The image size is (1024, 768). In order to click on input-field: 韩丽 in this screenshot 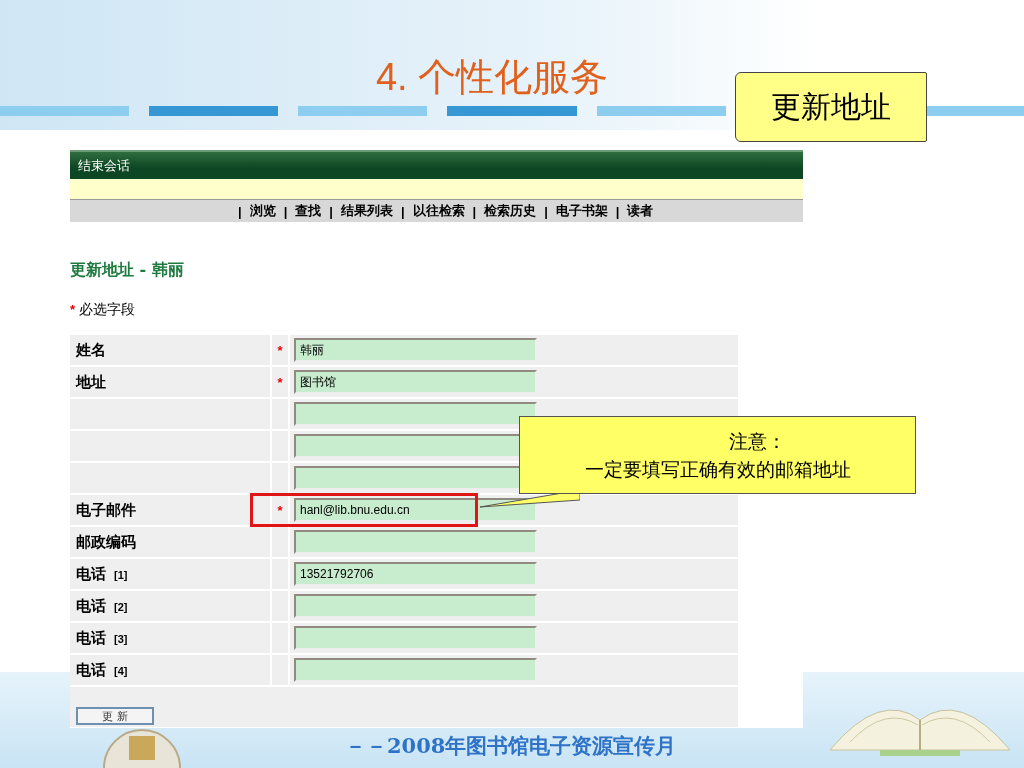, I will do `click(415, 350)`.